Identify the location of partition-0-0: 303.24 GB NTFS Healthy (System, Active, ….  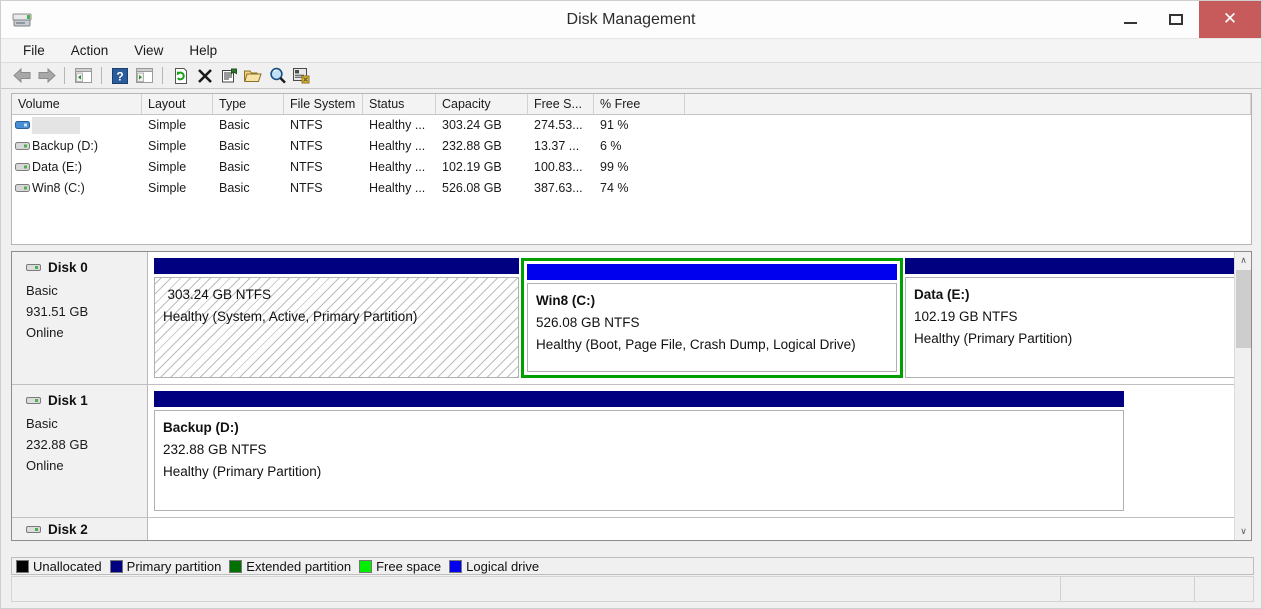
(336, 318).